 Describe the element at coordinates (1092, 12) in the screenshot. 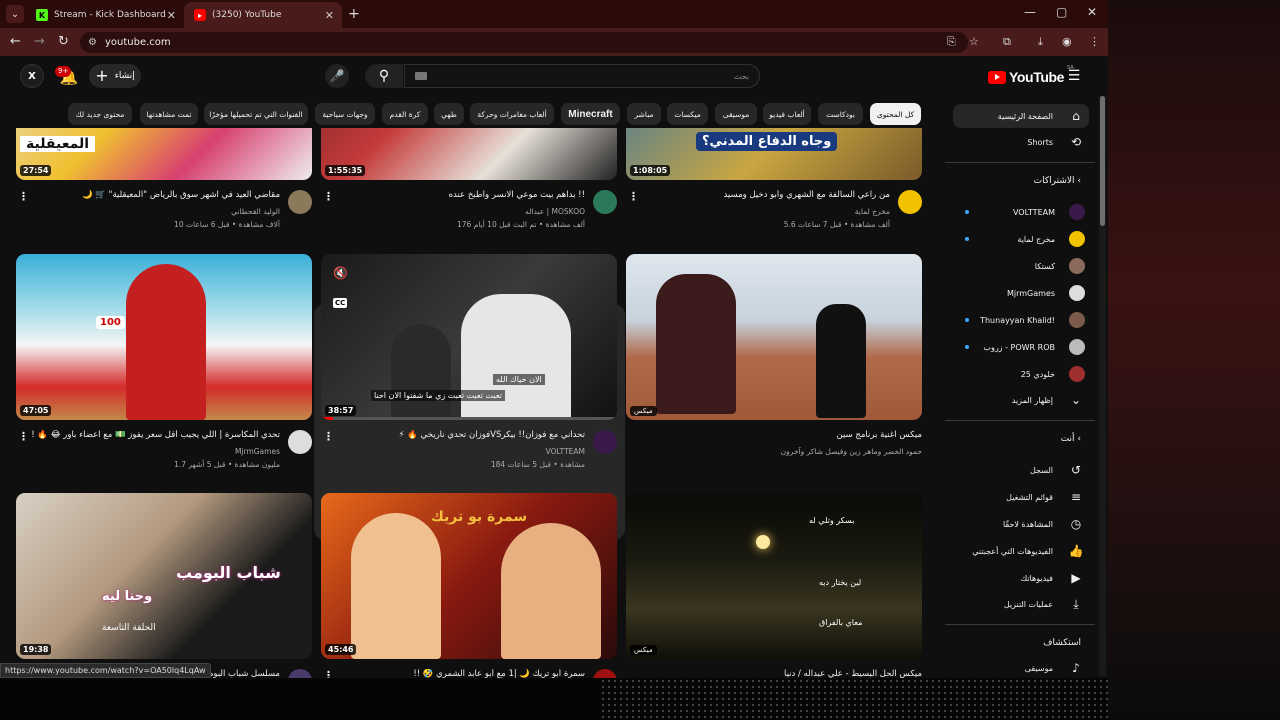

I see `window-close-button: ✕` at that location.